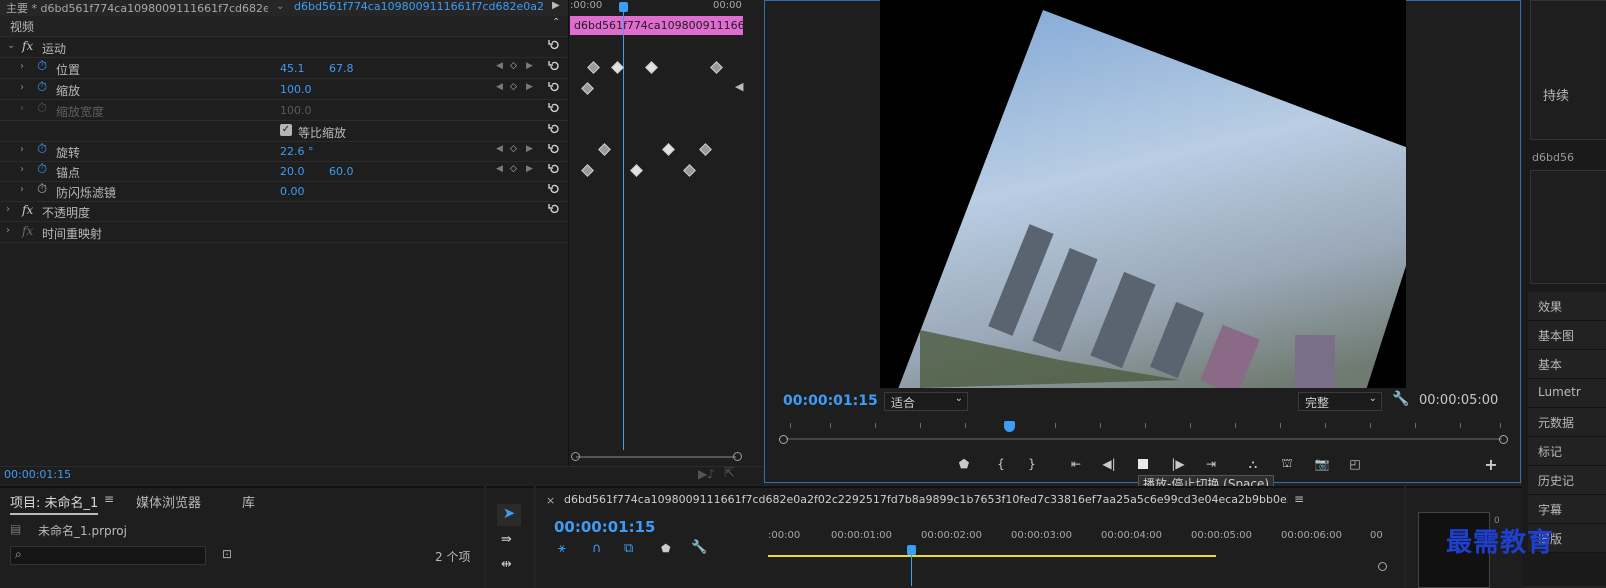 This screenshot has height=588, width=1606. Describe the element at coordinates (506, 539) in the screenshot. I see `track-select-tool-icon: ⇛` at that location.